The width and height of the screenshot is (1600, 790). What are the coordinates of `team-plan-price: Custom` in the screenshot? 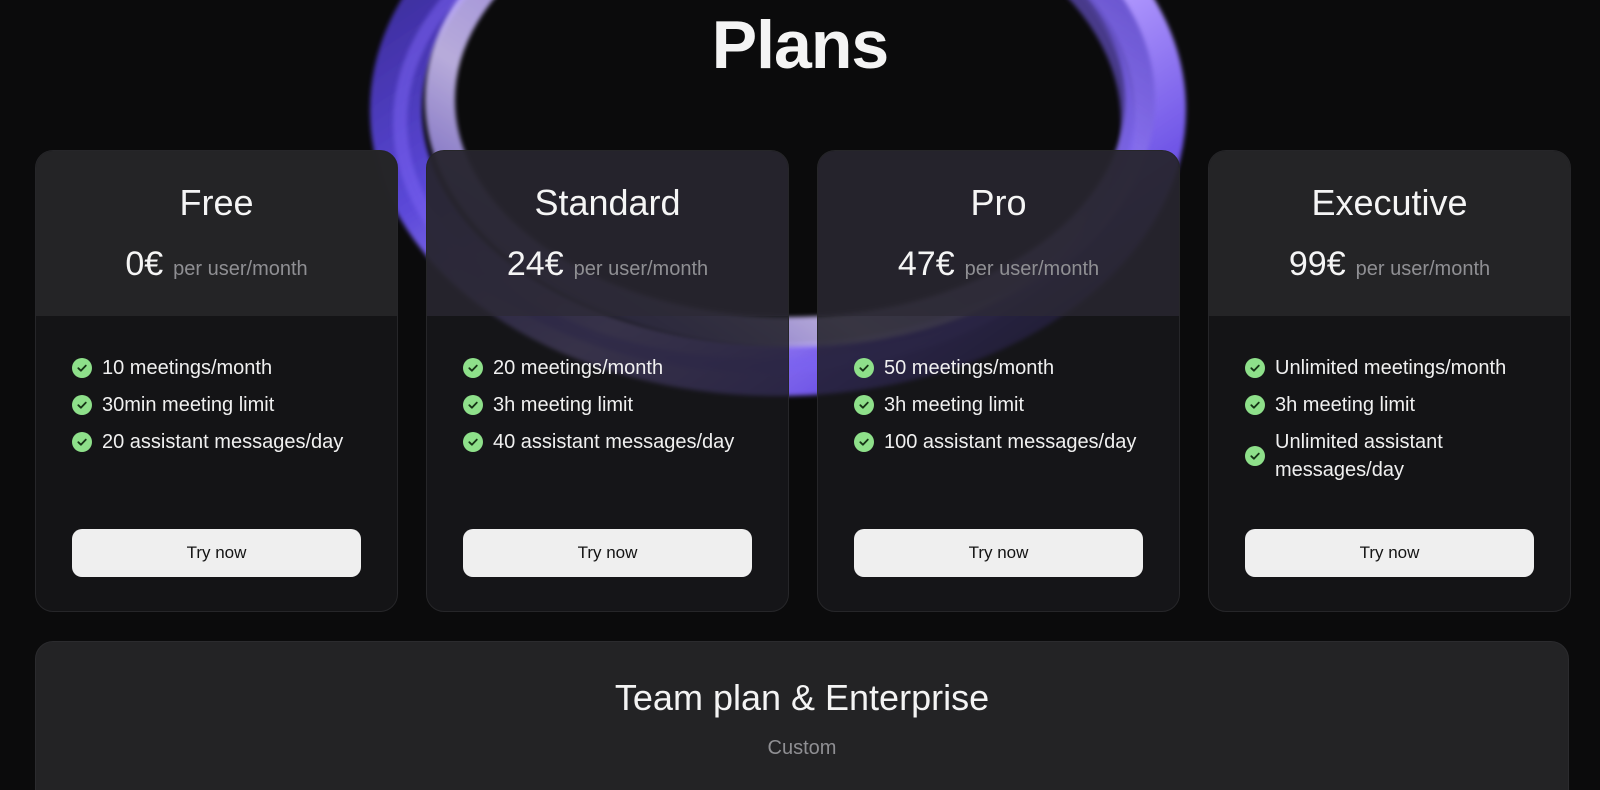 It's located at (802, 748).